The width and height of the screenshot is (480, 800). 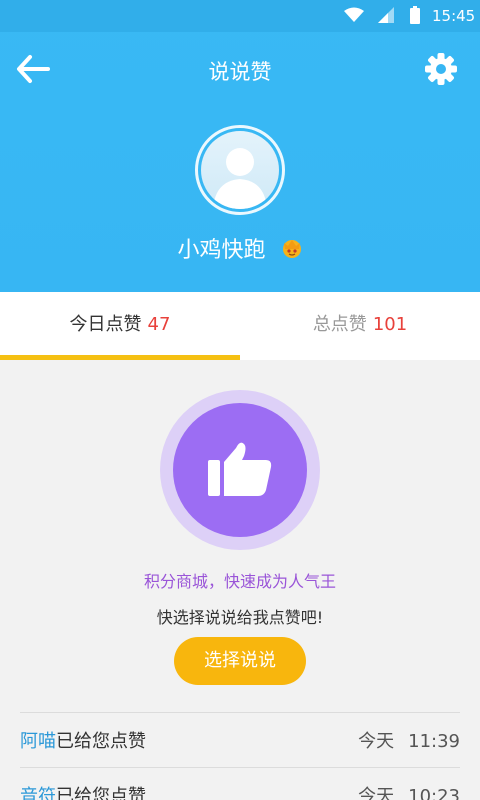 I want to click on avatar-image, so click(x=240, y=170).